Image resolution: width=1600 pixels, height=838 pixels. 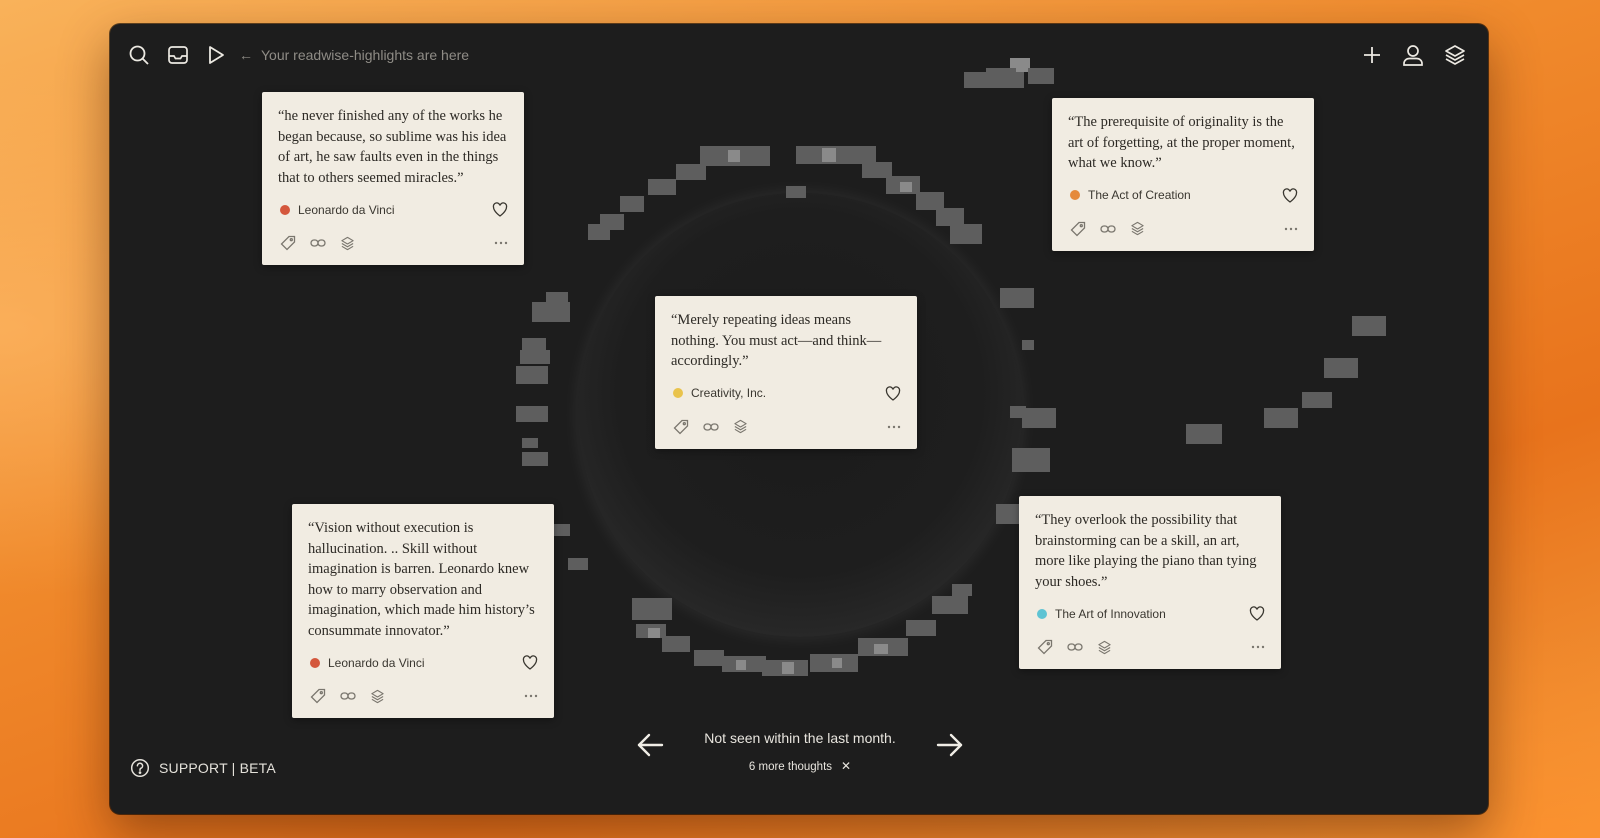 I want to click on inbox-icon, so click(x=178, y=55).